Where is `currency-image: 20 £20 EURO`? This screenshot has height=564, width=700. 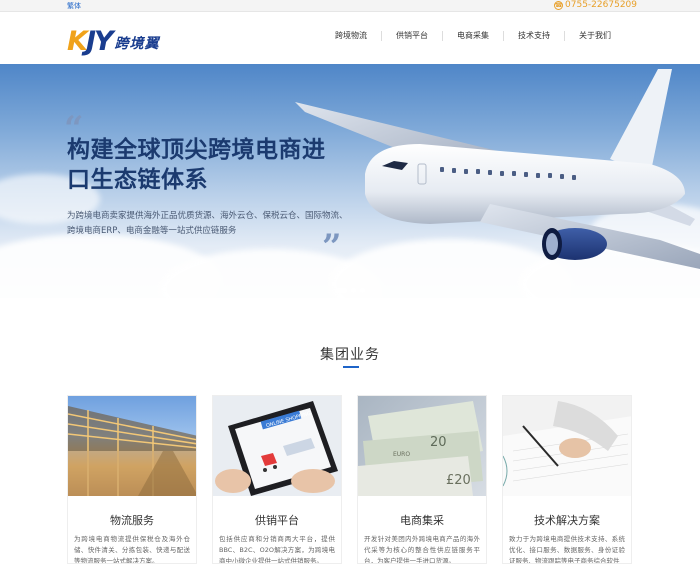 currency-image: 20 £20 EURO is located at coordinates (422, 446).